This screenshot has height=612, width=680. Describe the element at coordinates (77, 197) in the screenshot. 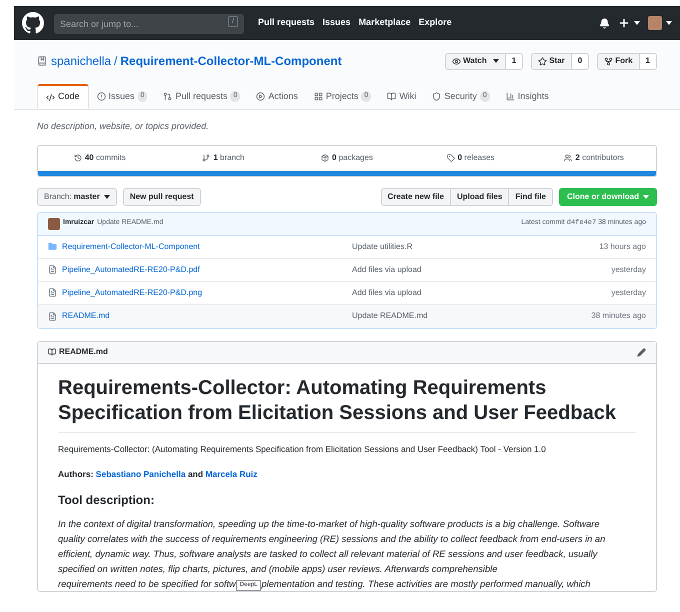

I see `branch-select: Branch: master` at that location.